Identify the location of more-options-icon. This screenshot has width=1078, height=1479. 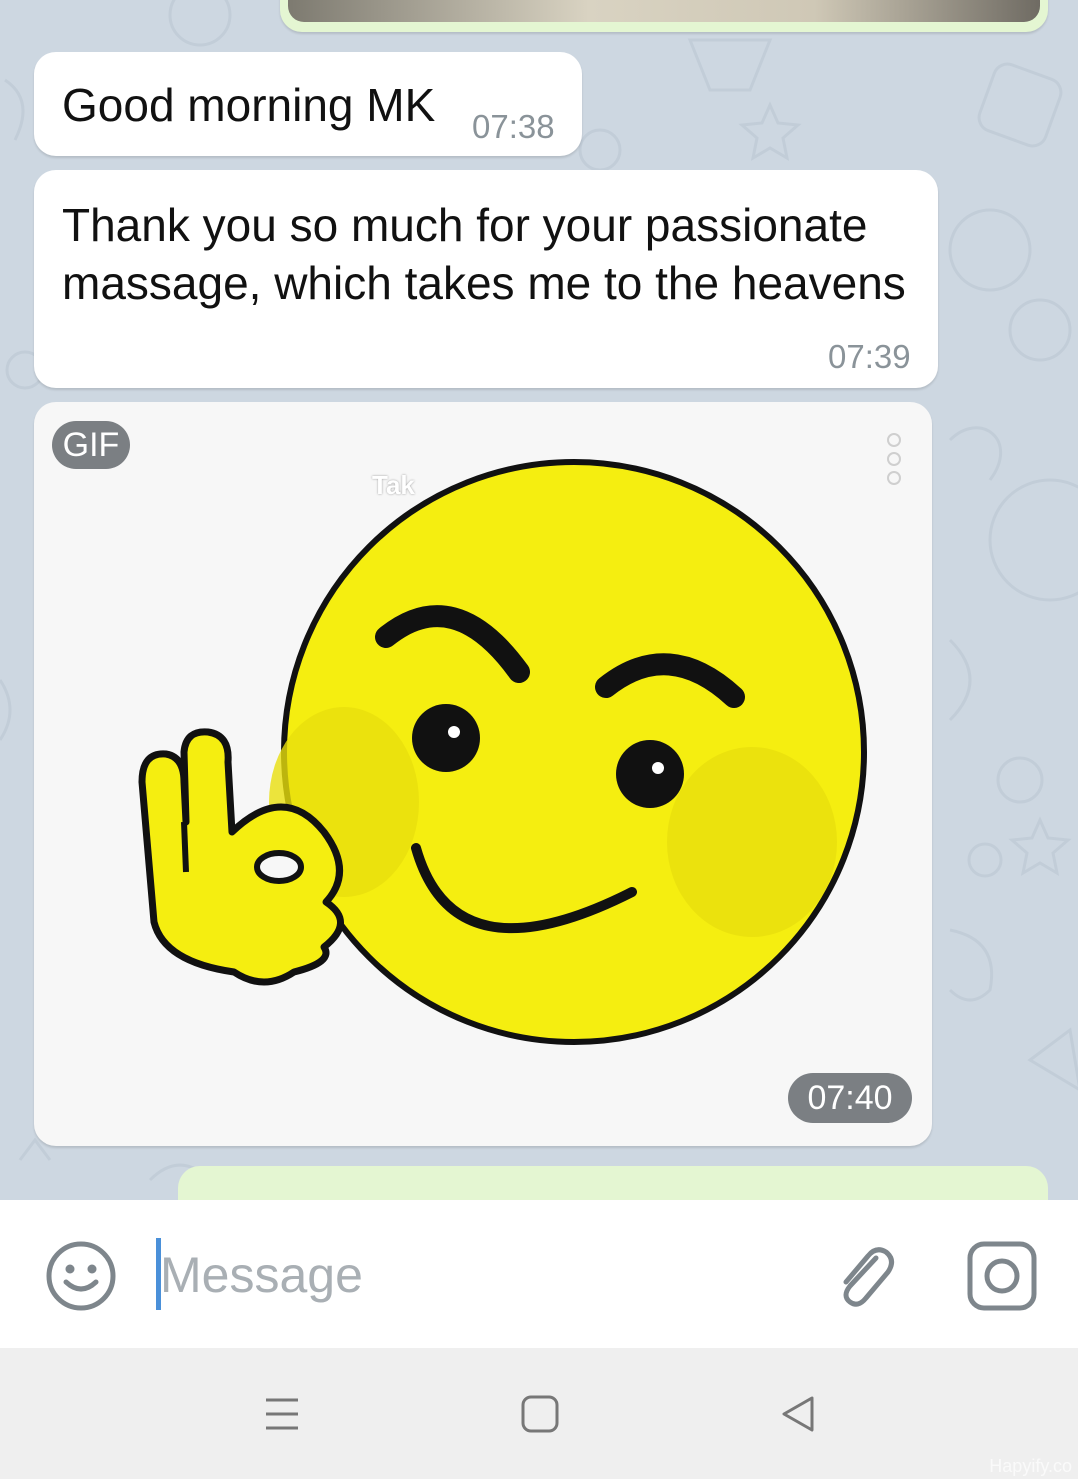
(894, 459).